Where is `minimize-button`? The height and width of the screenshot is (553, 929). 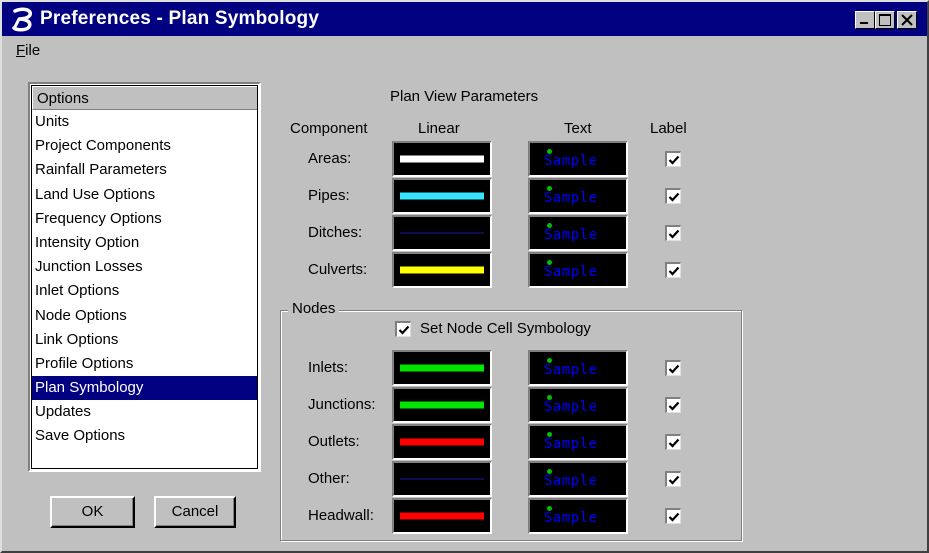 minimize-button is located at coordinates (865, 20).